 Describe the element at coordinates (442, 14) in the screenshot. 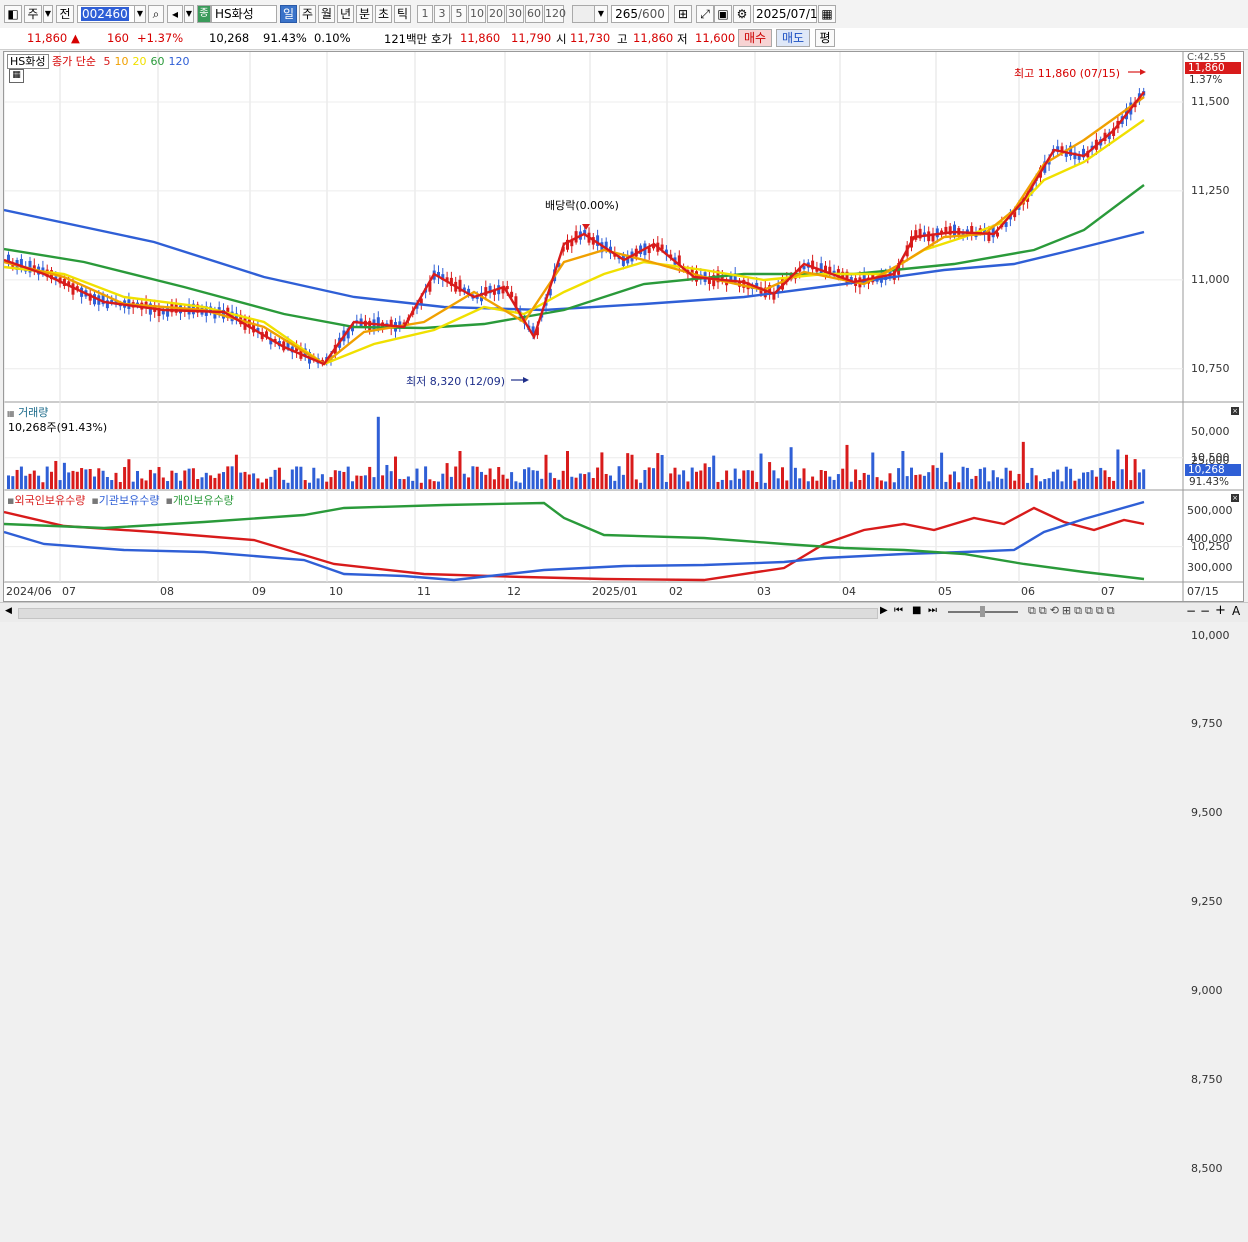

I see `interval-button-1: 3` at that location.